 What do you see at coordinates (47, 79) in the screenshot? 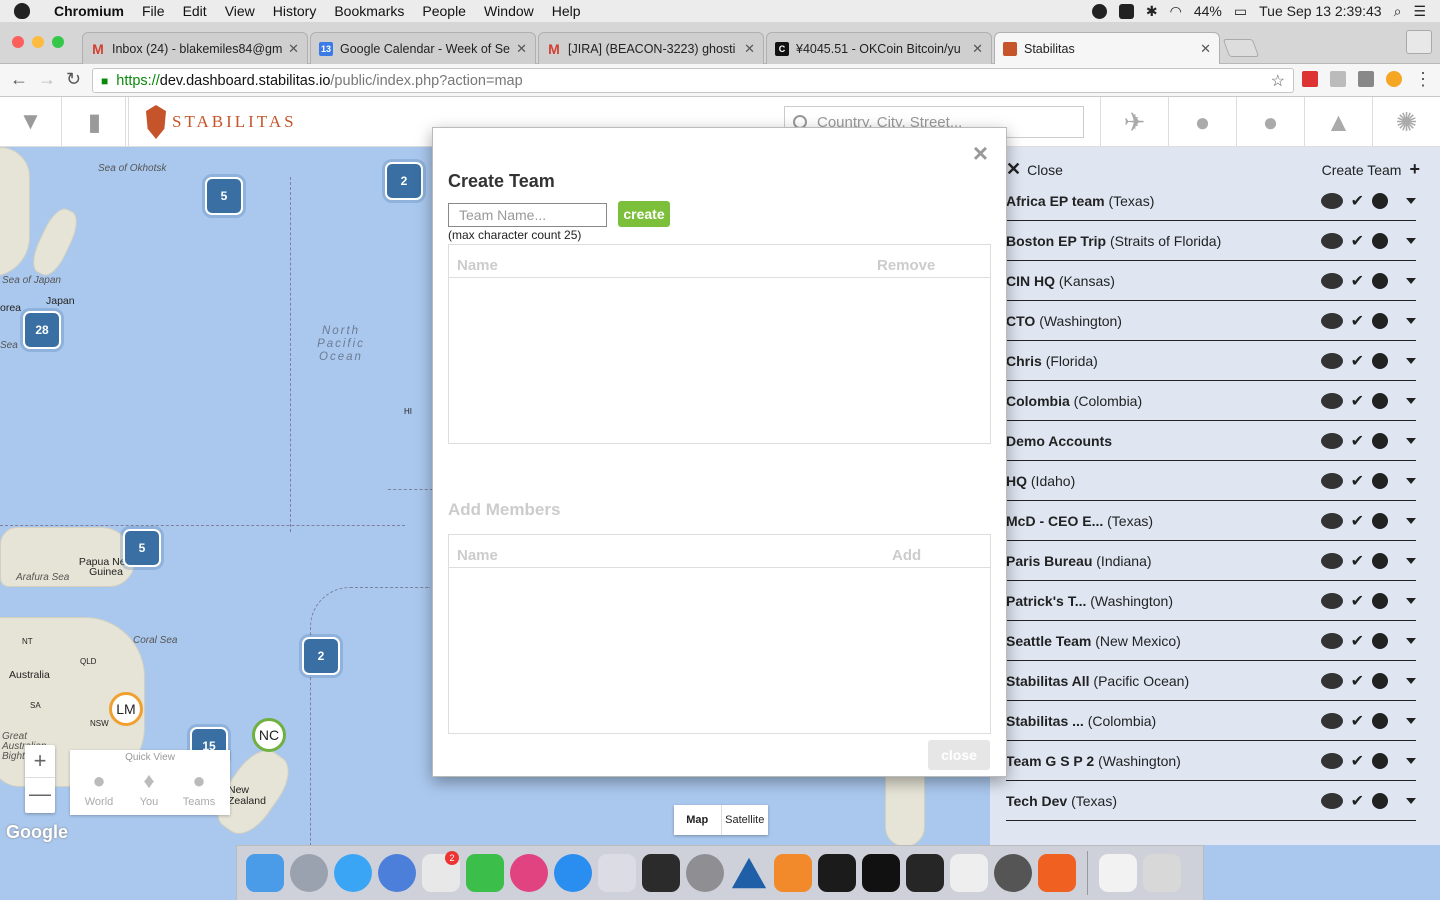
I see `forward-icon: →` at bounding box center [47, 79].